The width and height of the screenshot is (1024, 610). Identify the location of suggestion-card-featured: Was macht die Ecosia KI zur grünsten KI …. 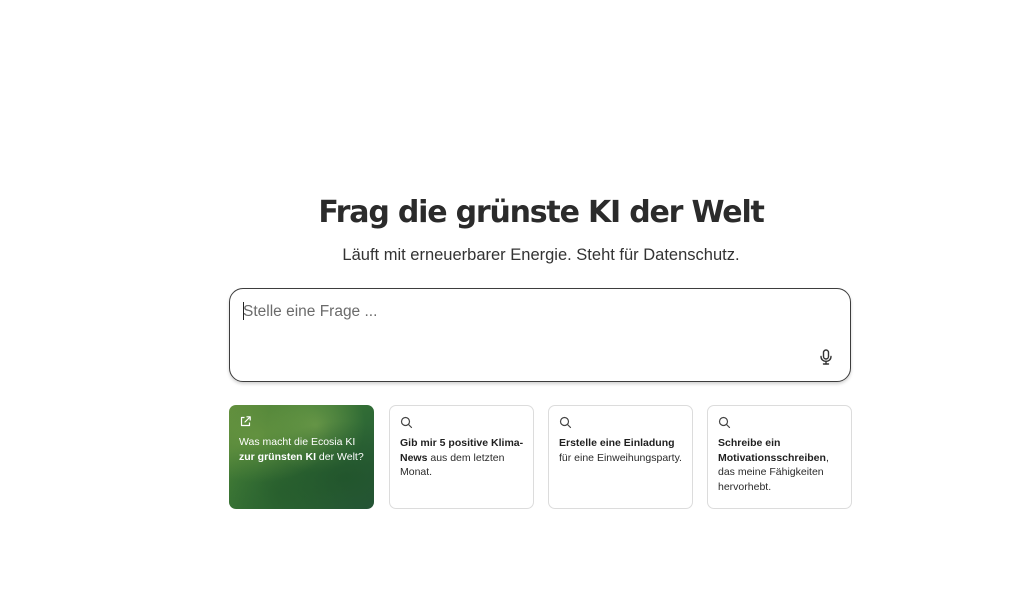
(301, 457).